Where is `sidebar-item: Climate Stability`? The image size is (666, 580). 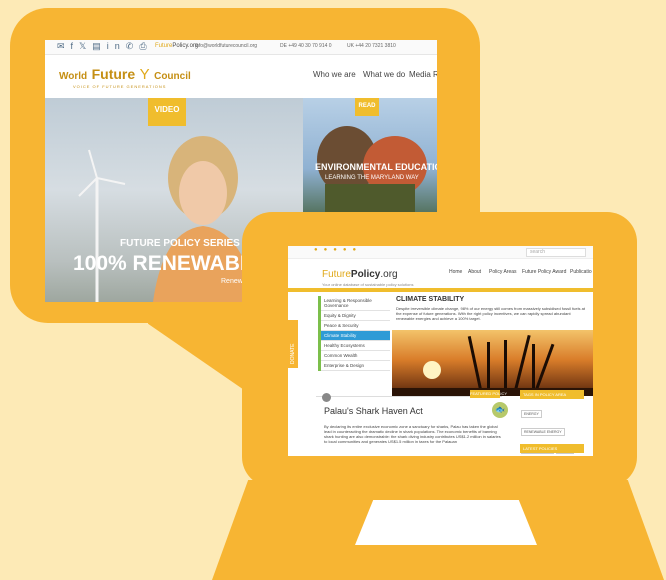 sidebar-item: Climate Stability is located at coordinates (355, 336).